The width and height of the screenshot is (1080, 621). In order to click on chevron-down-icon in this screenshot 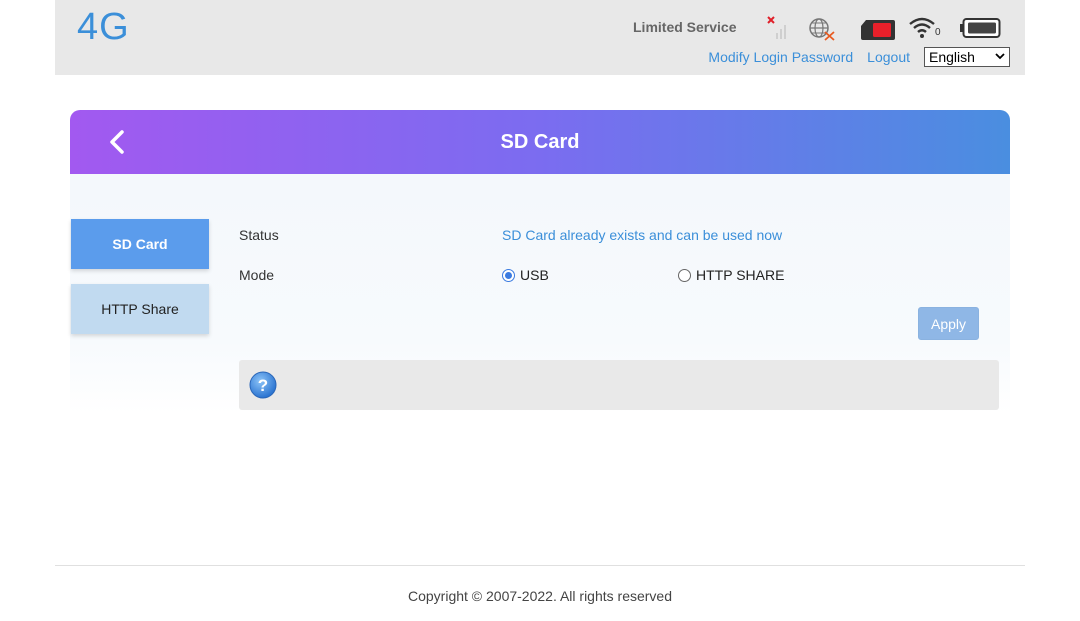, I will do `click(1000, 57)`.